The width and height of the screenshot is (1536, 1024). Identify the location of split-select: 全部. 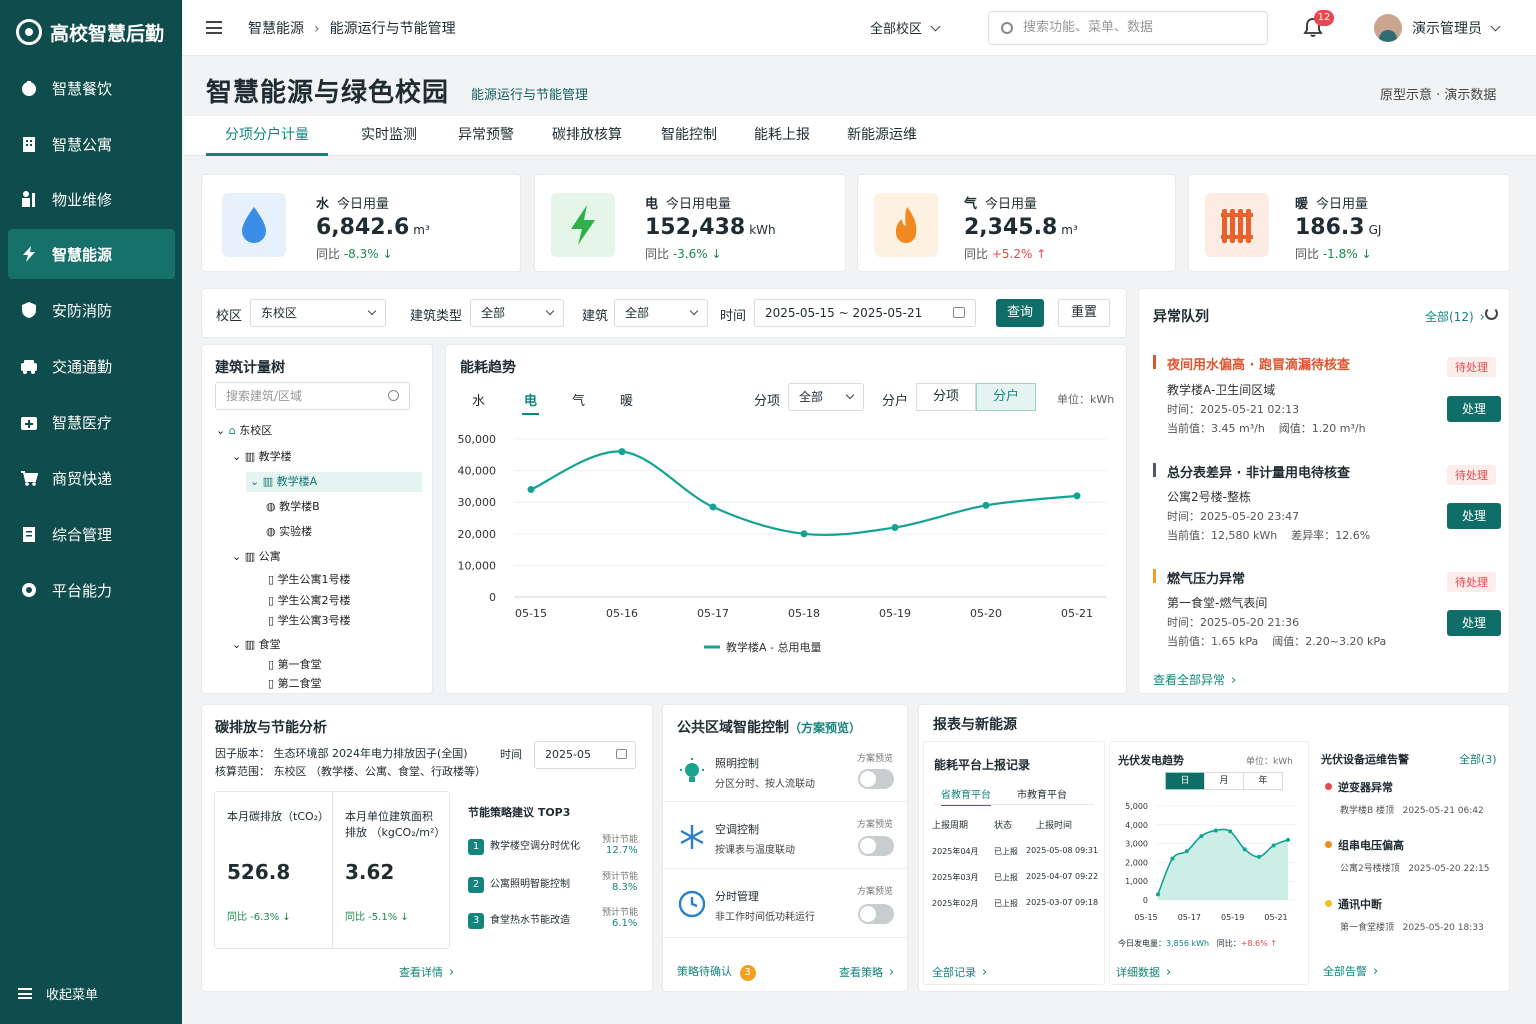
(826, 397).